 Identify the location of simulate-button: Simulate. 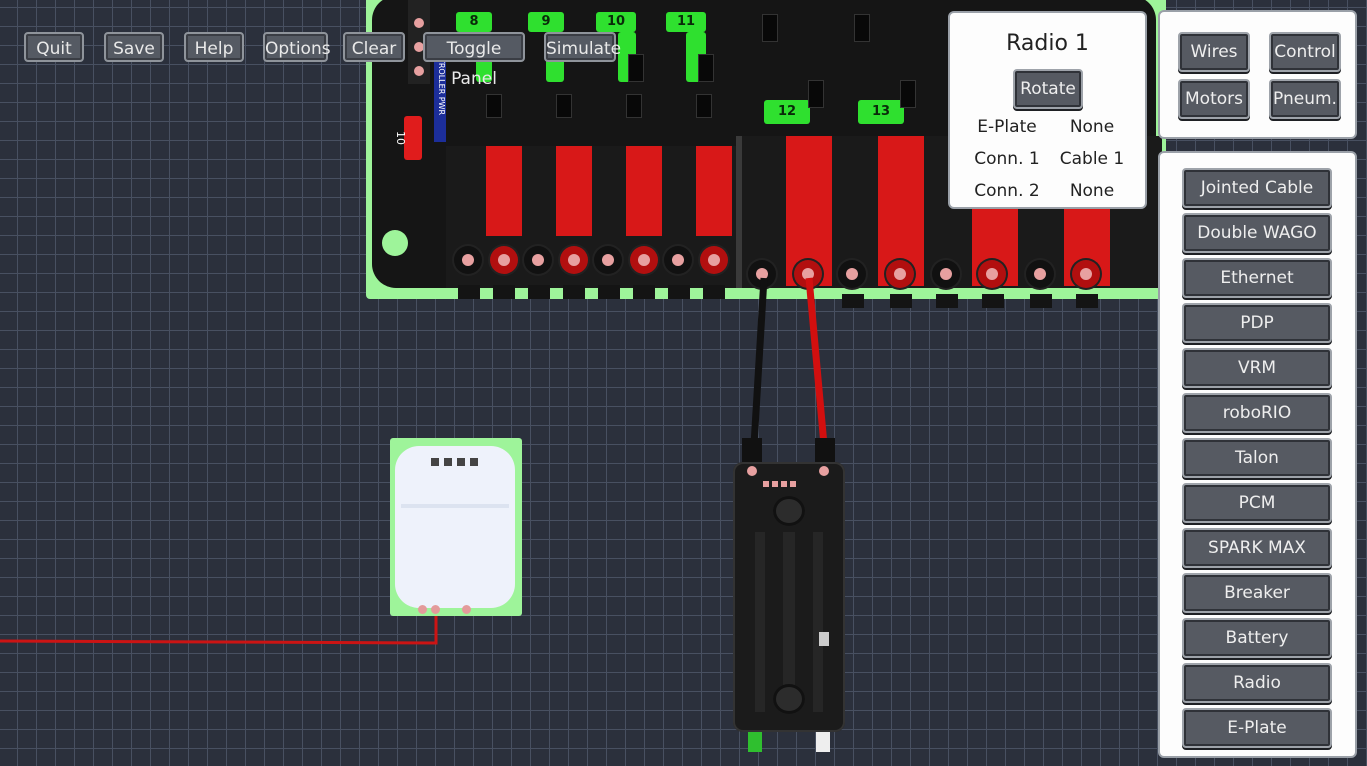
(582, 47).